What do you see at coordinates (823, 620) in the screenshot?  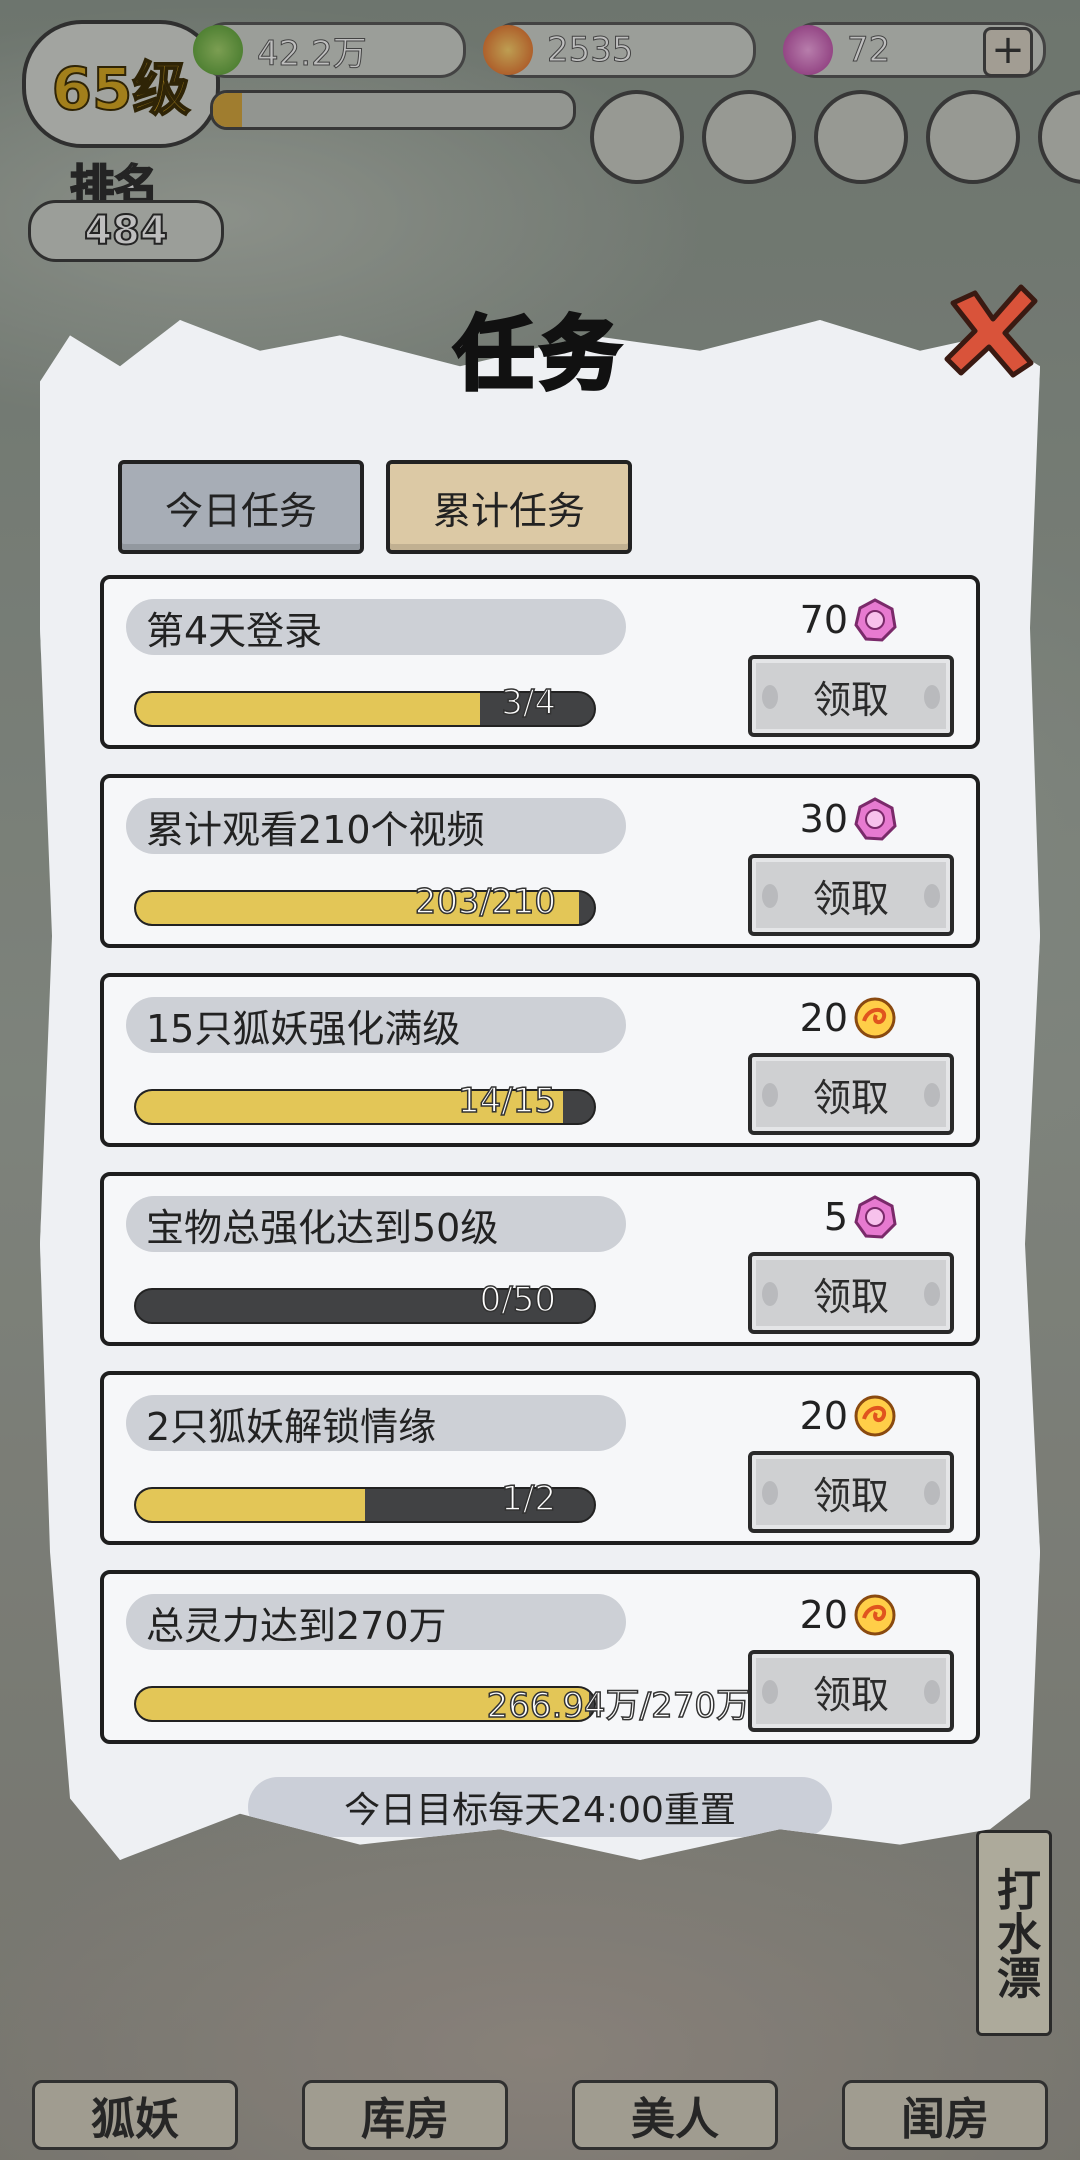 I see `reward-amount: 70` at bounding box center [823, 620].